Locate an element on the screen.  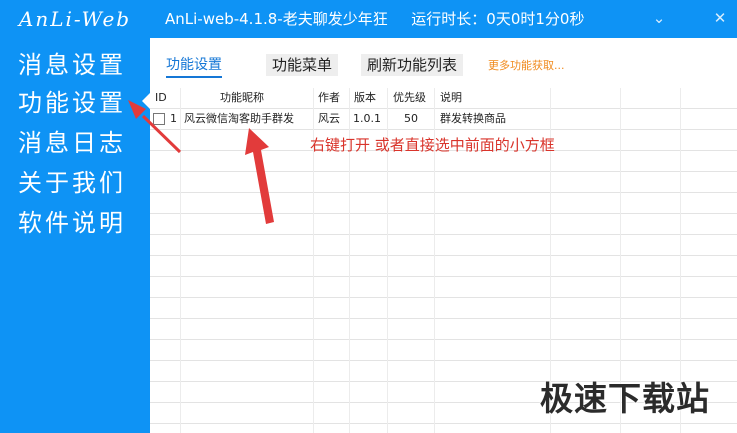
instruction-hint: 右键打开 或者直接选中前面的小方框 is located at coordinates (432, 145).